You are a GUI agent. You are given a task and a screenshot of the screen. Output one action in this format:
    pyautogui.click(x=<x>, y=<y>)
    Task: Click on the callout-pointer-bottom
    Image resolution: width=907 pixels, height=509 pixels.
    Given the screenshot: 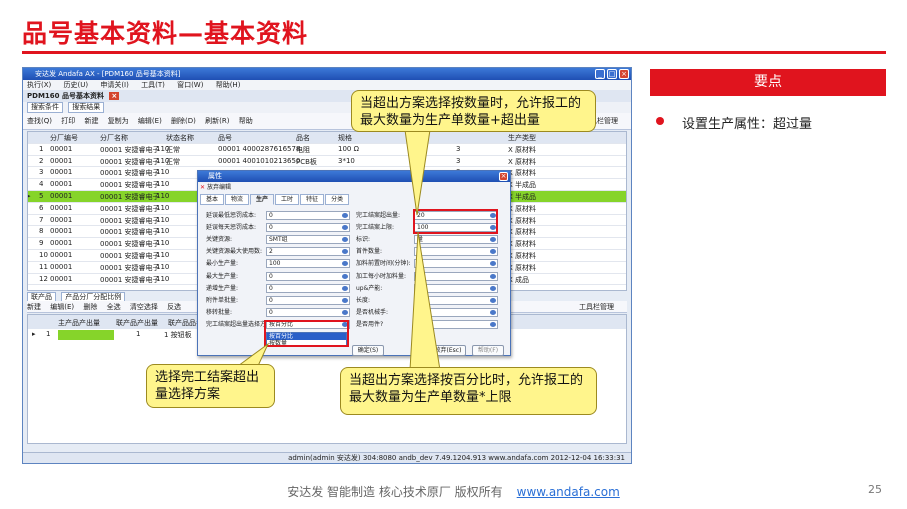 What is the action you would take?
    pyautogui.click(x=425, y=301)
    